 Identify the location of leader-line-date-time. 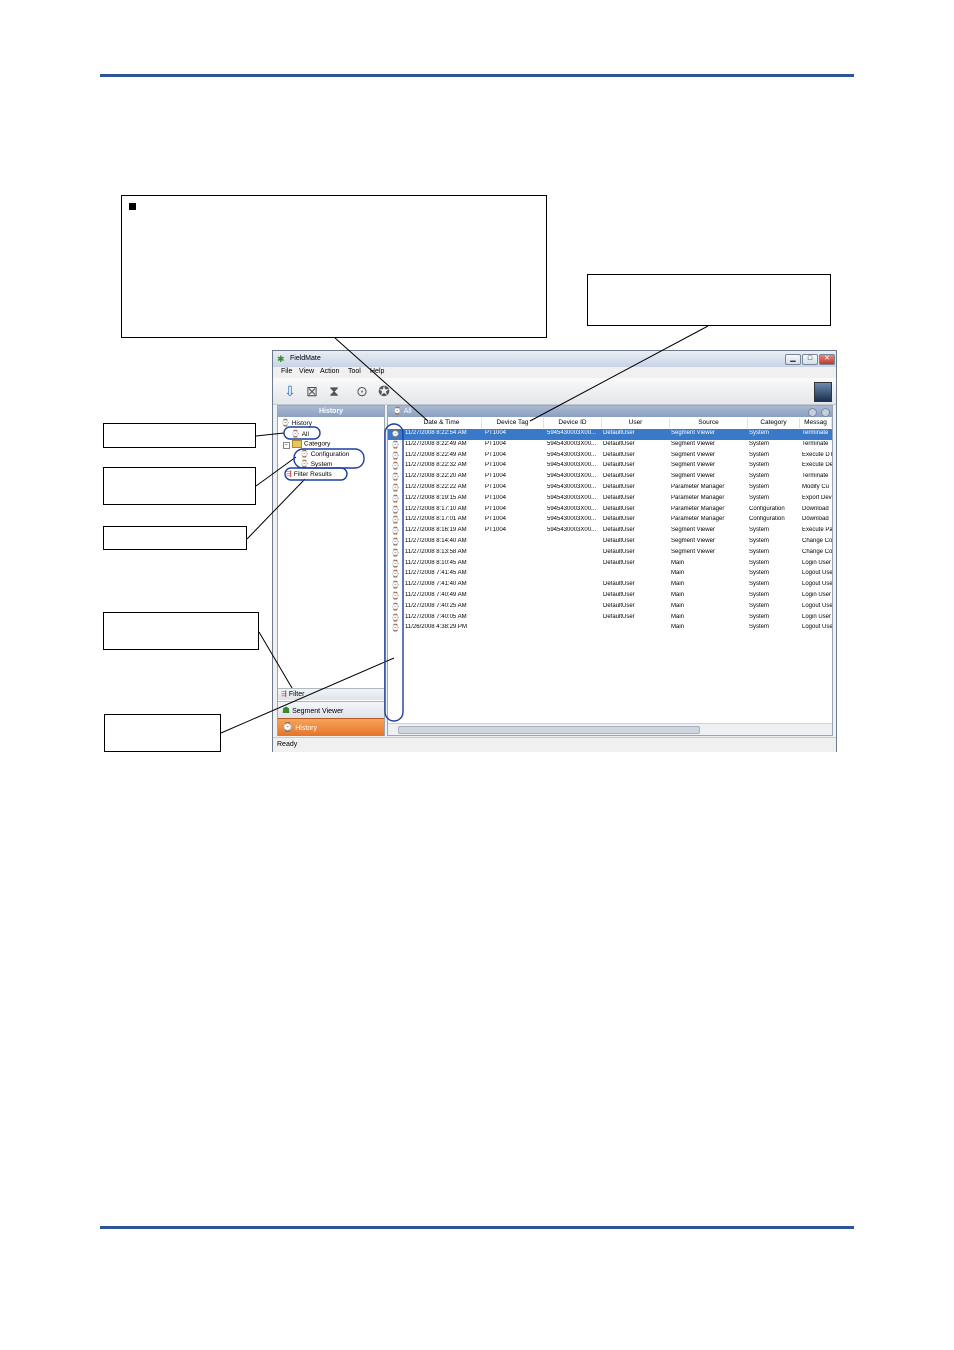
(381, 379).